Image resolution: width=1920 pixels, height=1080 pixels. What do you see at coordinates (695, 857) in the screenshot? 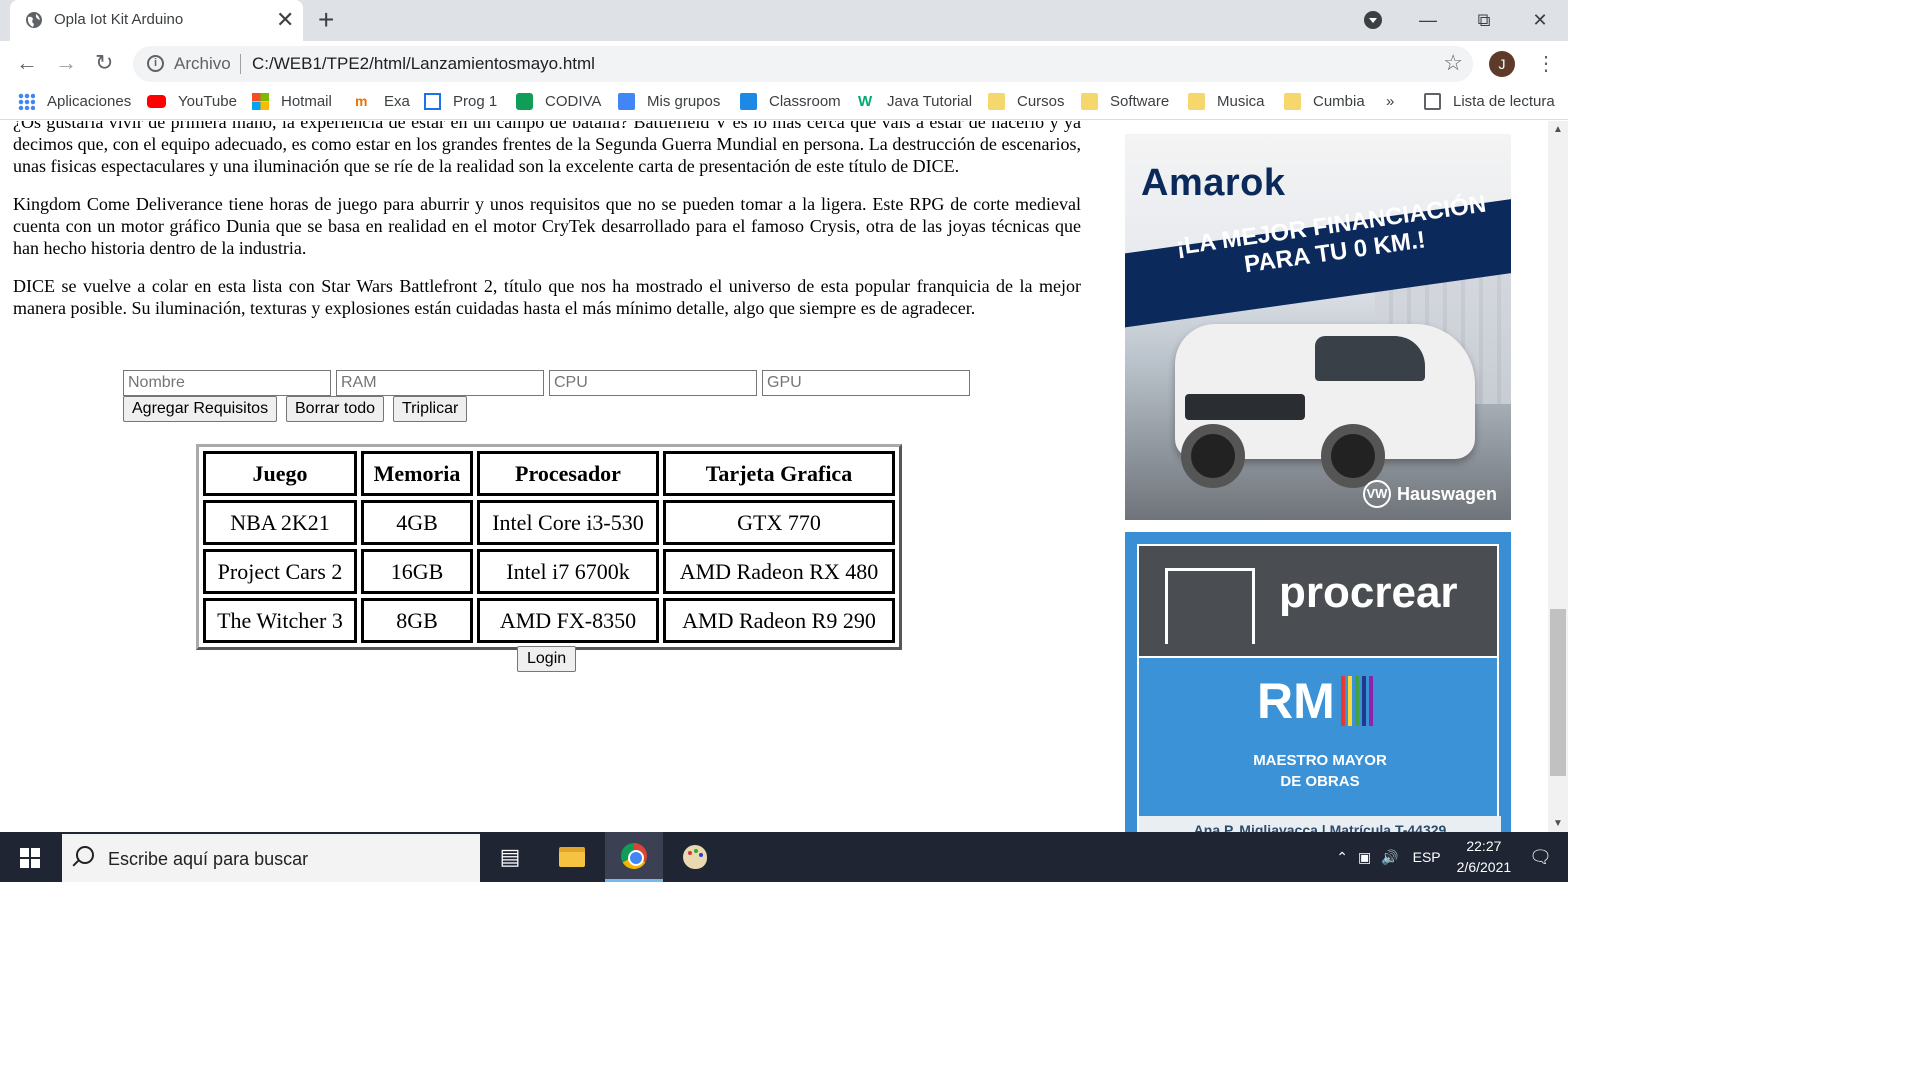
I see `paint-taskbar-icon` at bounding box center [695, 857].